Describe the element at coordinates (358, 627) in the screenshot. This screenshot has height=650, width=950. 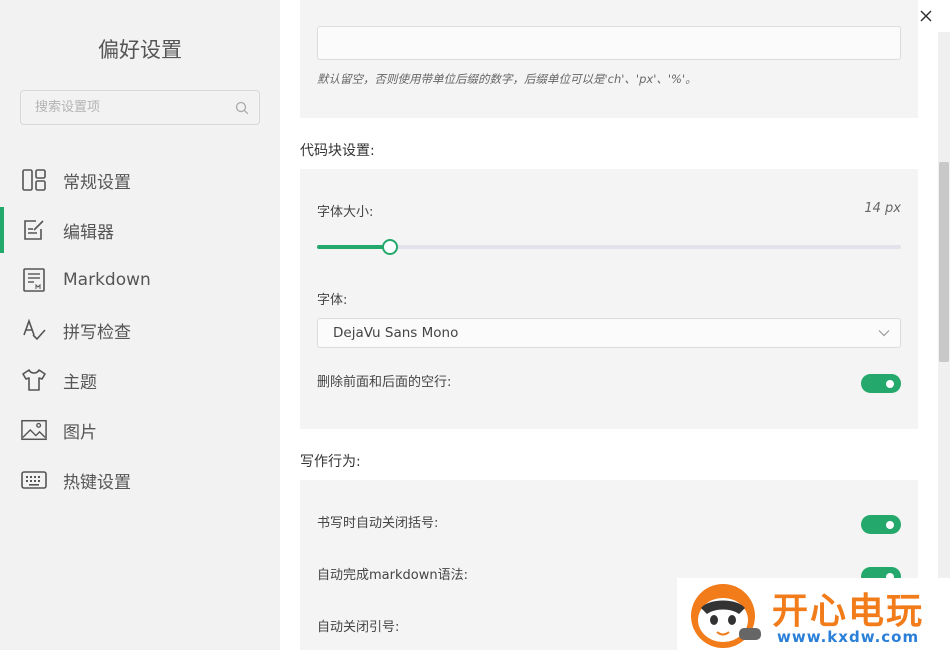
I see `auto-close-quotes-label: 自动关闭引号:` at that location.